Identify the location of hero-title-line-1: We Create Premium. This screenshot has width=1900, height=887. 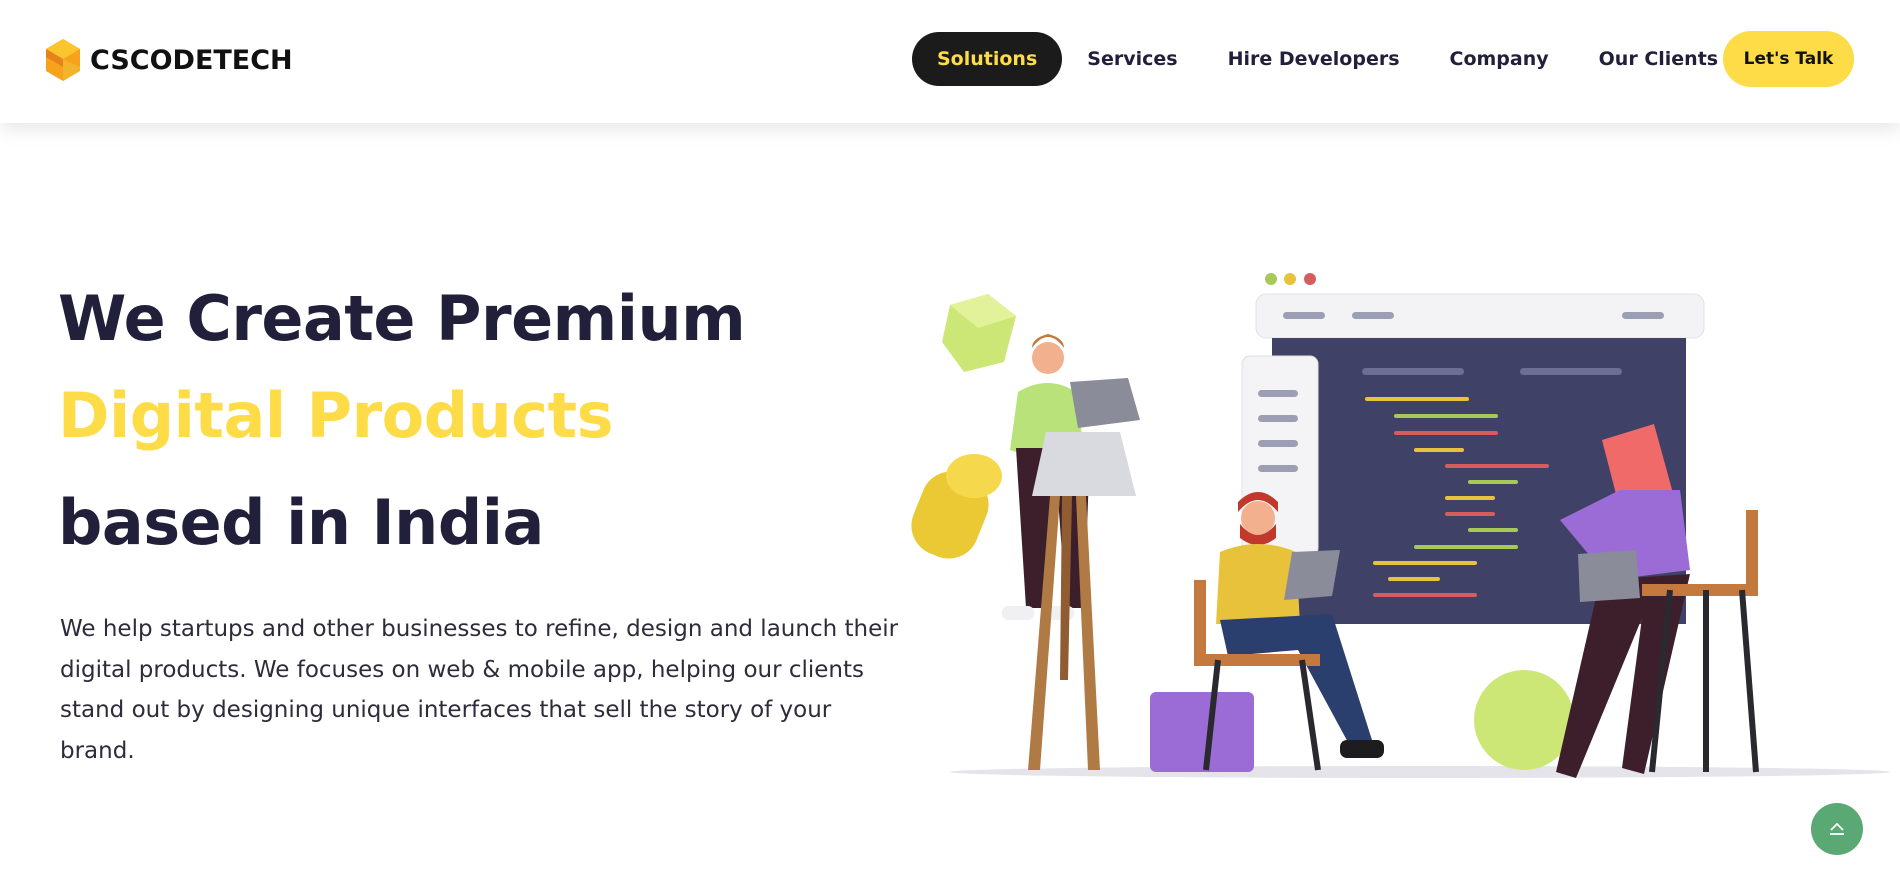
(402, 318).